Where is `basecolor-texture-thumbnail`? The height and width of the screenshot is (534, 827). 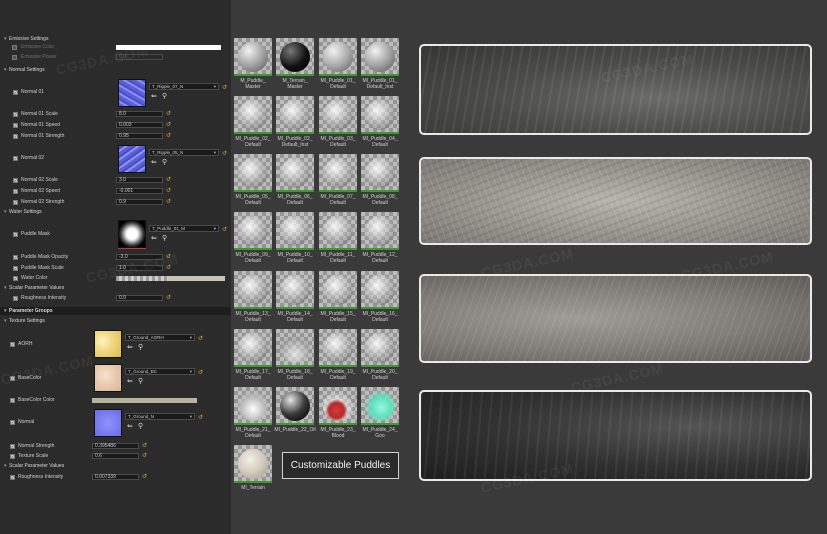
basecolor-texture-thumbnail is located at coordinates (108, 378).